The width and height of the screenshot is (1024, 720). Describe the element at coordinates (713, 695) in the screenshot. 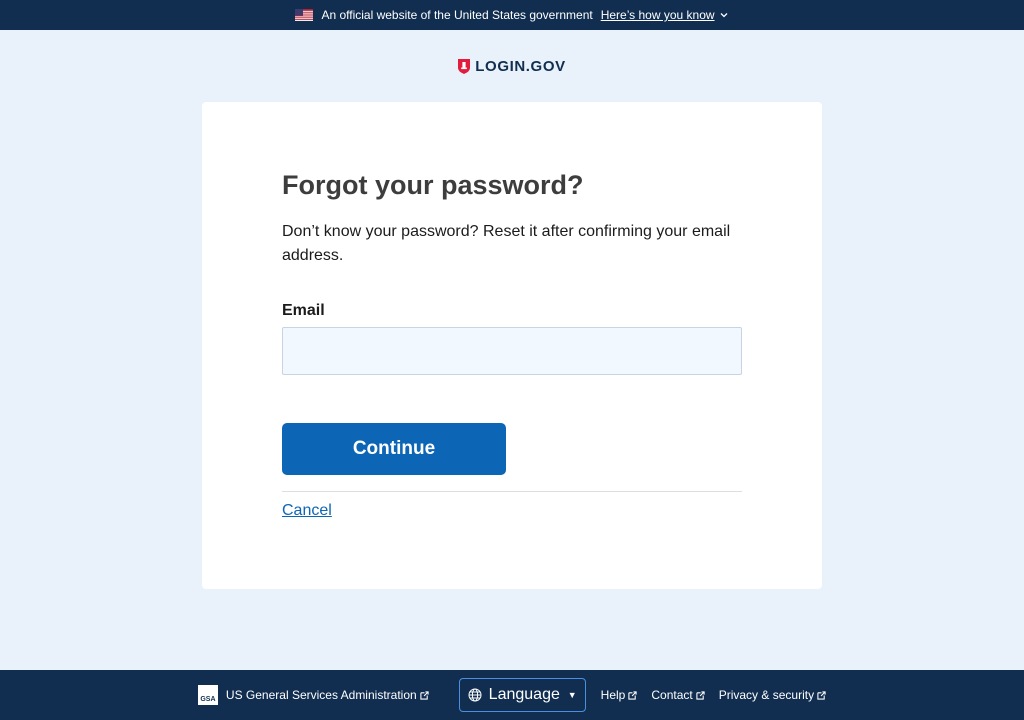

I see `footer-links: Help Contact Privacy & security` at that location.